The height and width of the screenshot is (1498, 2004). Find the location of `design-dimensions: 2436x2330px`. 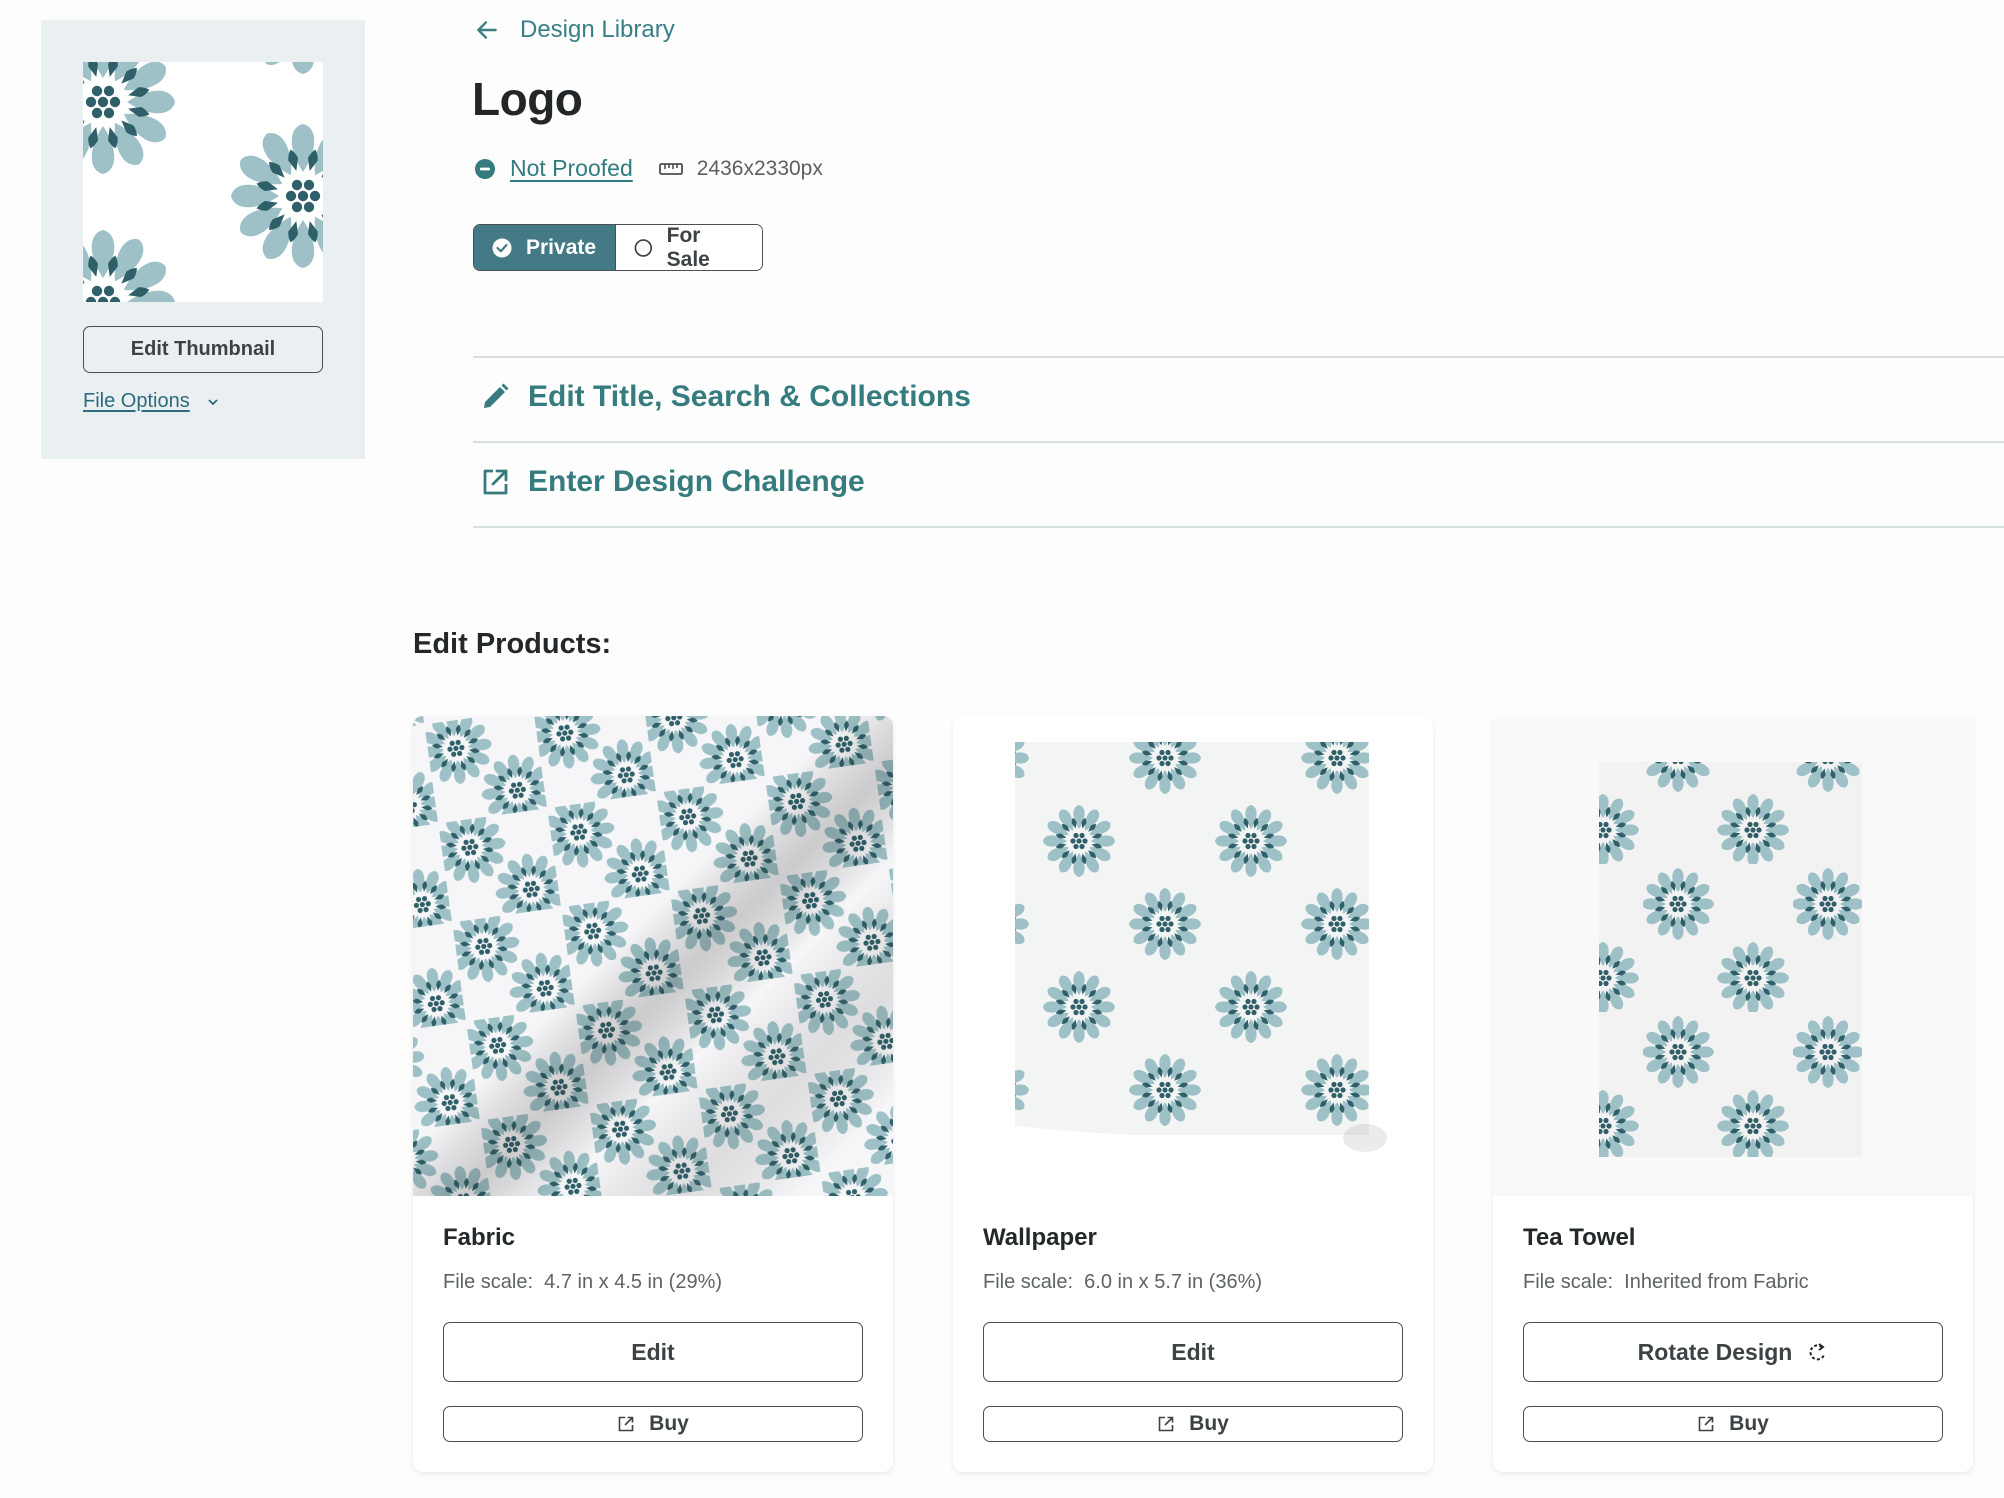

design-dimensions: 2436x2330px is located at coordinates (759, 168).